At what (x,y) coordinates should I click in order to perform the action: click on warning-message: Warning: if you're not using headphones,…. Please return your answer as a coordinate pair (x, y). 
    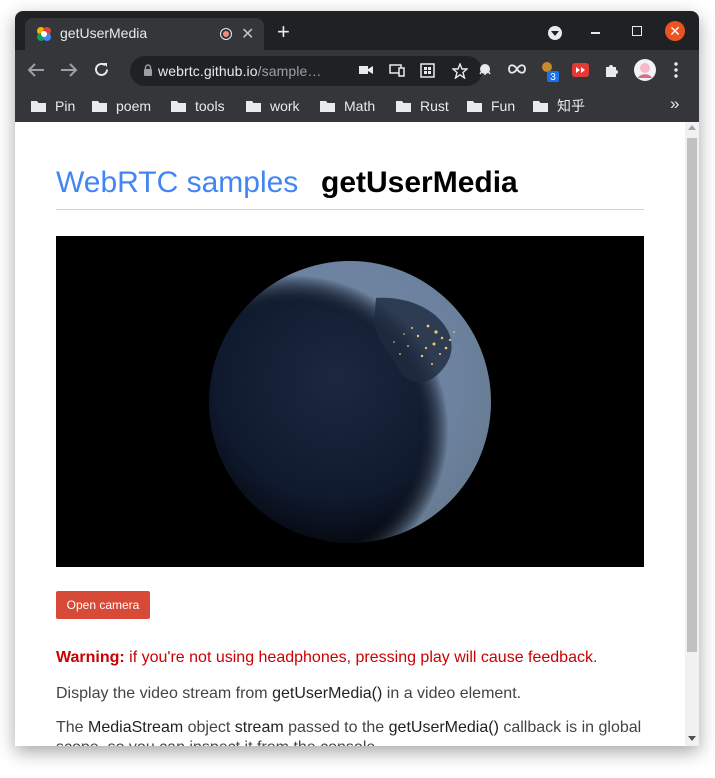
    Looking at the image, I should click on (326, 658).